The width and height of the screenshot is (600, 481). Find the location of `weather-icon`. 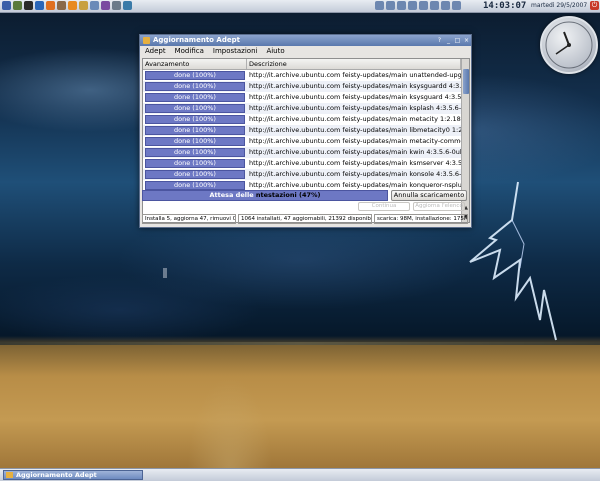

weather-icon is located at coordinates (456, 5).